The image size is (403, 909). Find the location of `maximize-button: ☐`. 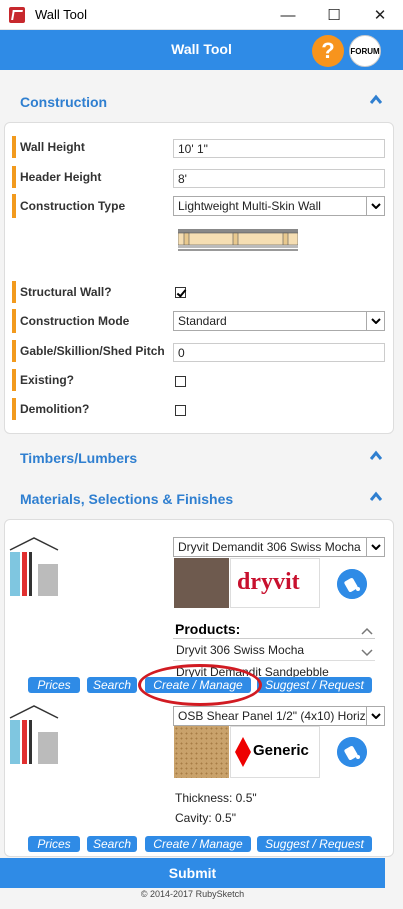

maximize-button: ☐ is located at coordinates (334, 15).